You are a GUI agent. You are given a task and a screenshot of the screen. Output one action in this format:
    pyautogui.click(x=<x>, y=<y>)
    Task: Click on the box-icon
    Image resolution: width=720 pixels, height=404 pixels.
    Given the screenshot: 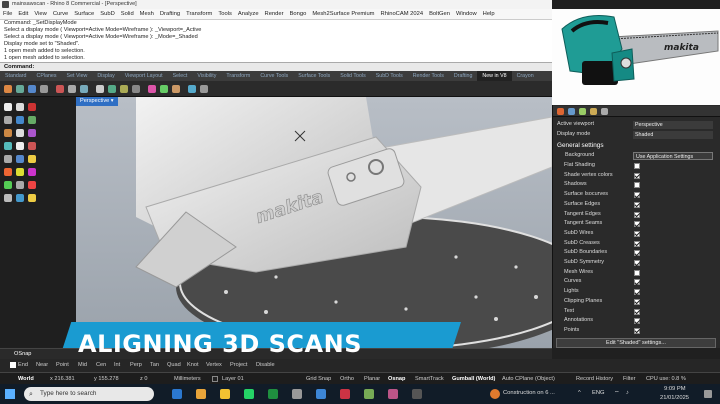 What is the action you would take?
    pyautogui.click(x=32, y=146)
    